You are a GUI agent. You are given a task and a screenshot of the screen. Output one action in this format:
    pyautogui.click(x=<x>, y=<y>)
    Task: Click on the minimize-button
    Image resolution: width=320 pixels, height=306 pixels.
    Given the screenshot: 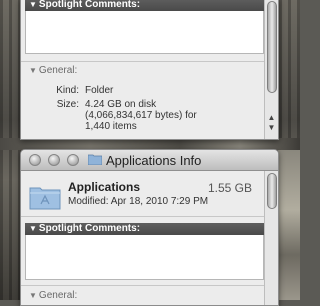 What is the action you would take?
    pyautogui.click(x=54, y=160)
    